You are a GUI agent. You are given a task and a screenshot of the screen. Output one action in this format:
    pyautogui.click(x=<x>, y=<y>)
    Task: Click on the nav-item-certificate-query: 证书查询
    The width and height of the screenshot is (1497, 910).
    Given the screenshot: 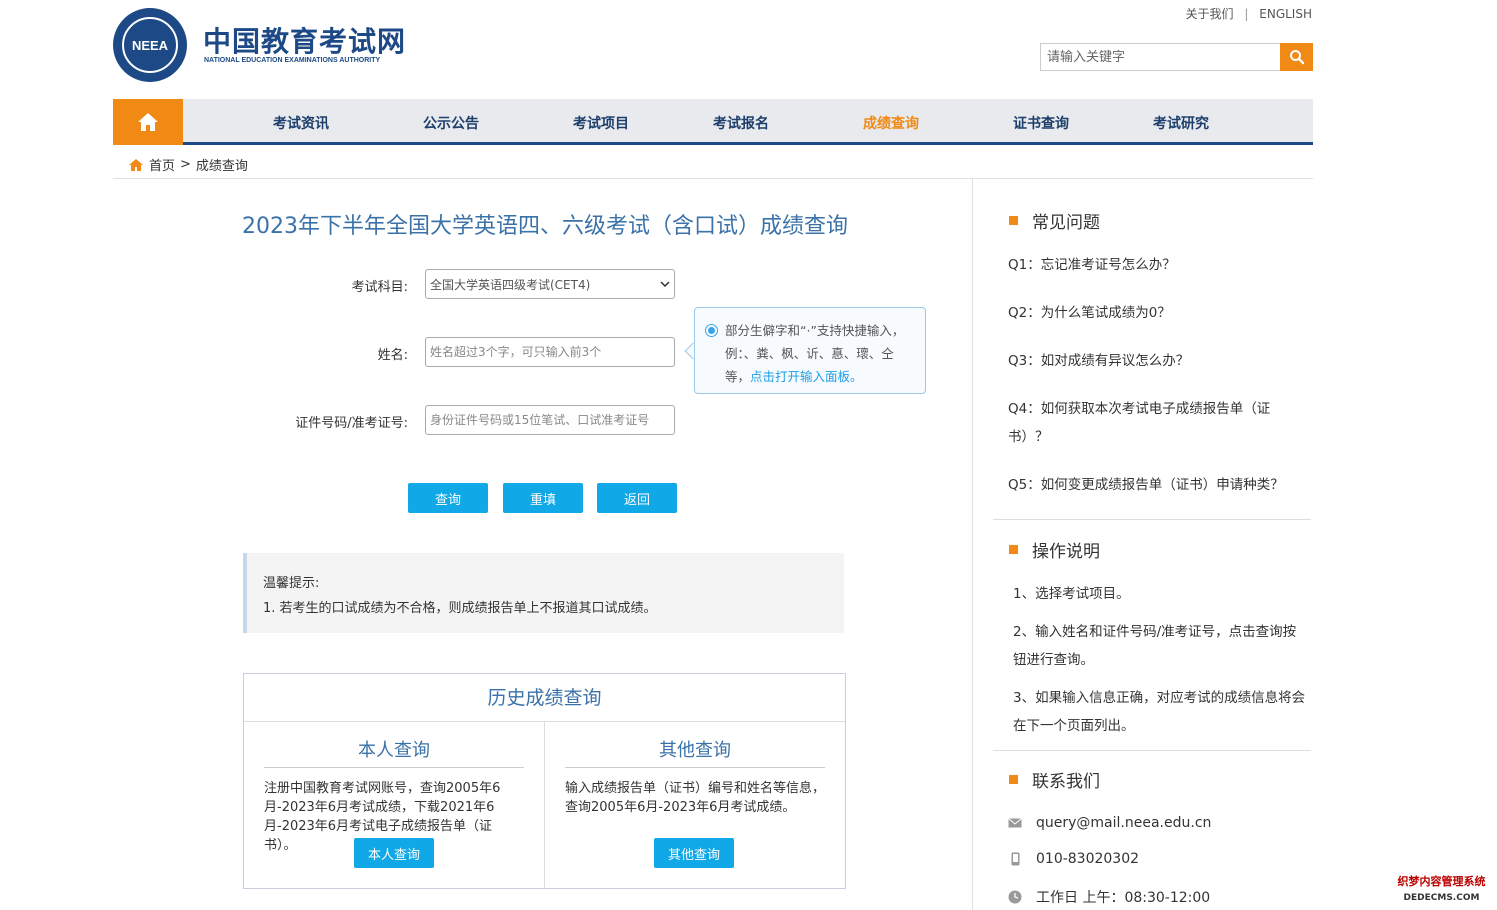 What is the action you would take?
    pyautogui.click(x=1041, y=123)
    